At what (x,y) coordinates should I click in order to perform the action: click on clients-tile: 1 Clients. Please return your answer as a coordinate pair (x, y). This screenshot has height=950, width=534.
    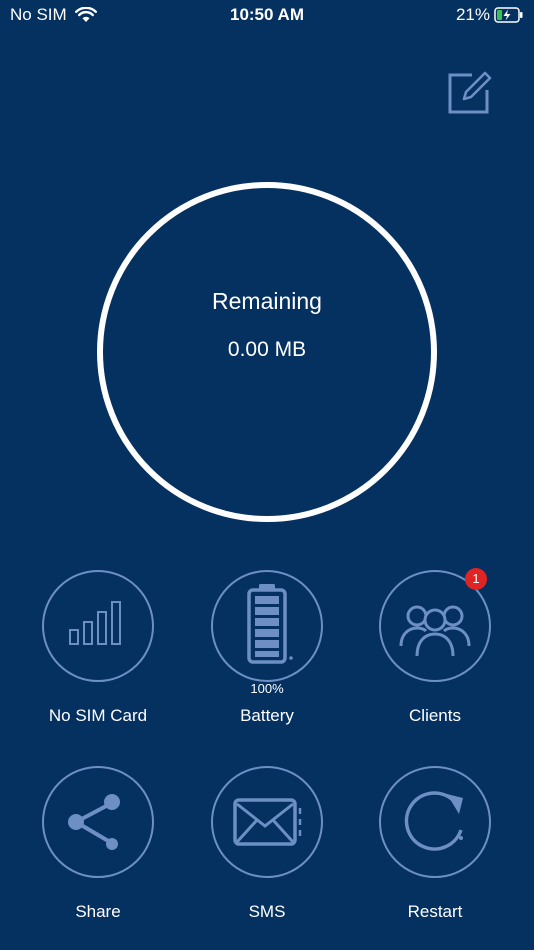
    Looking at the image, I should click on (435, 649).